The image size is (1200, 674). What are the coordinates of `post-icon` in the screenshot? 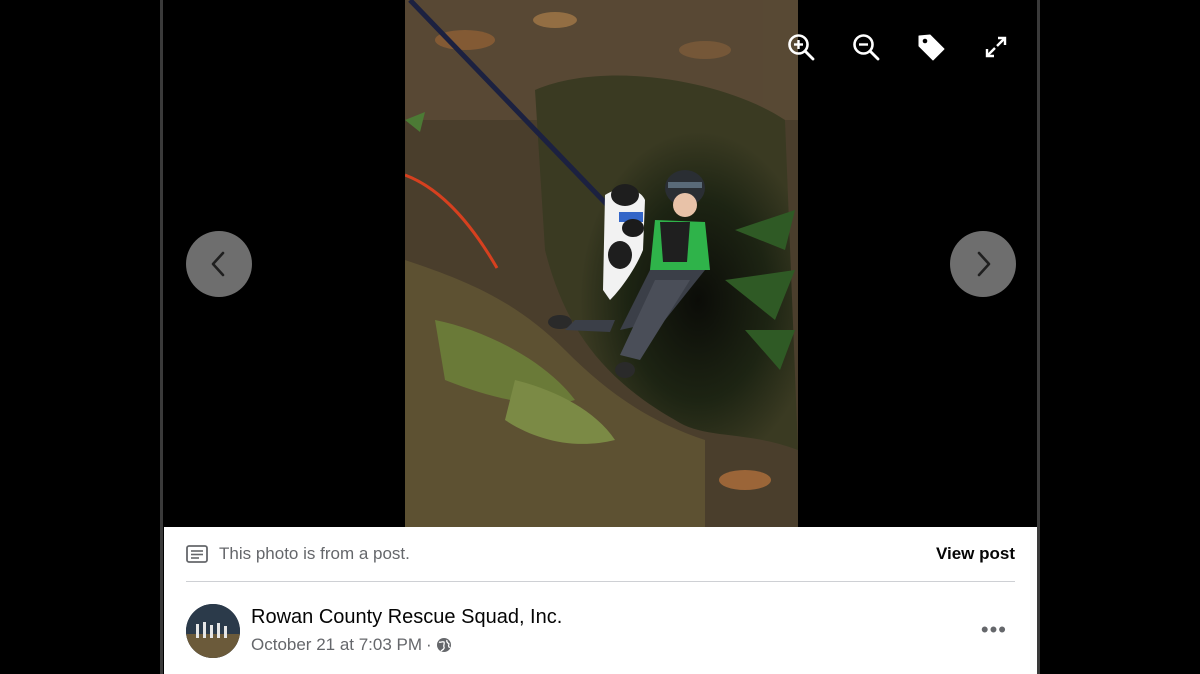 It's located at (197, 554).